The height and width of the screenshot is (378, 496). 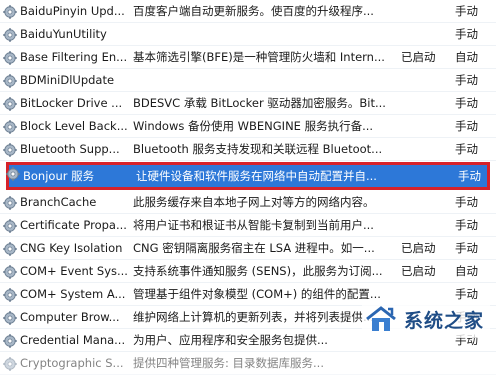 I want to click on service-description: 此服务缓存来自本地子网上对等方的网络内容。, so click(x=254, y=202).